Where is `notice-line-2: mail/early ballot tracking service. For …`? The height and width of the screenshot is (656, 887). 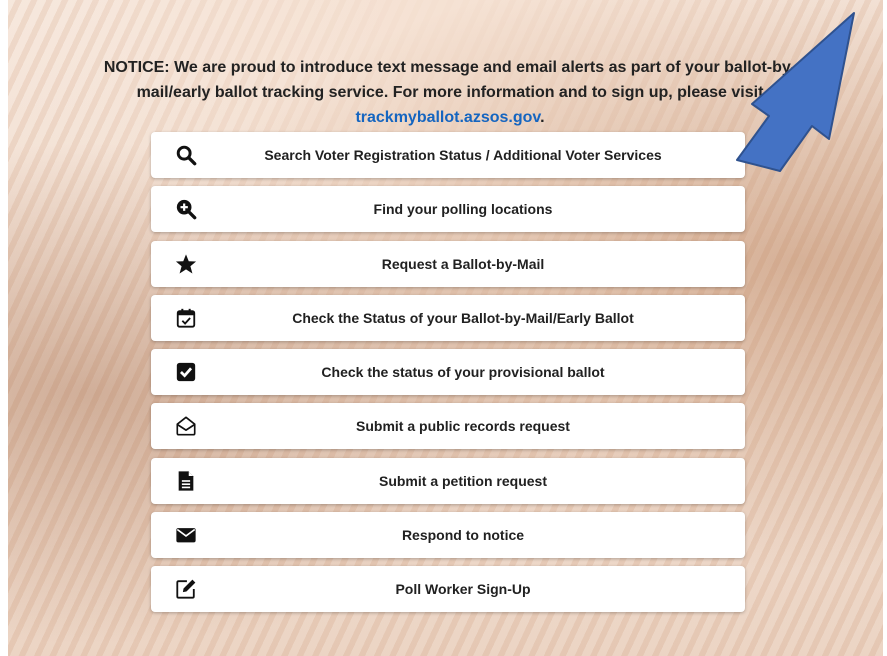
notice-line-2: mail/early ballot tracking service. For … is located at coordinates (450, 92).